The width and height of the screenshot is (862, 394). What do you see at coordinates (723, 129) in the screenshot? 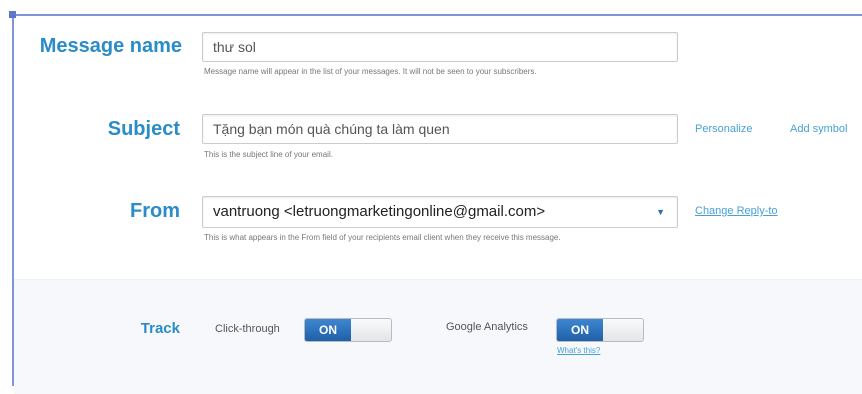
I see `personalize-link: Personalize` at bounding box center [723, 129].